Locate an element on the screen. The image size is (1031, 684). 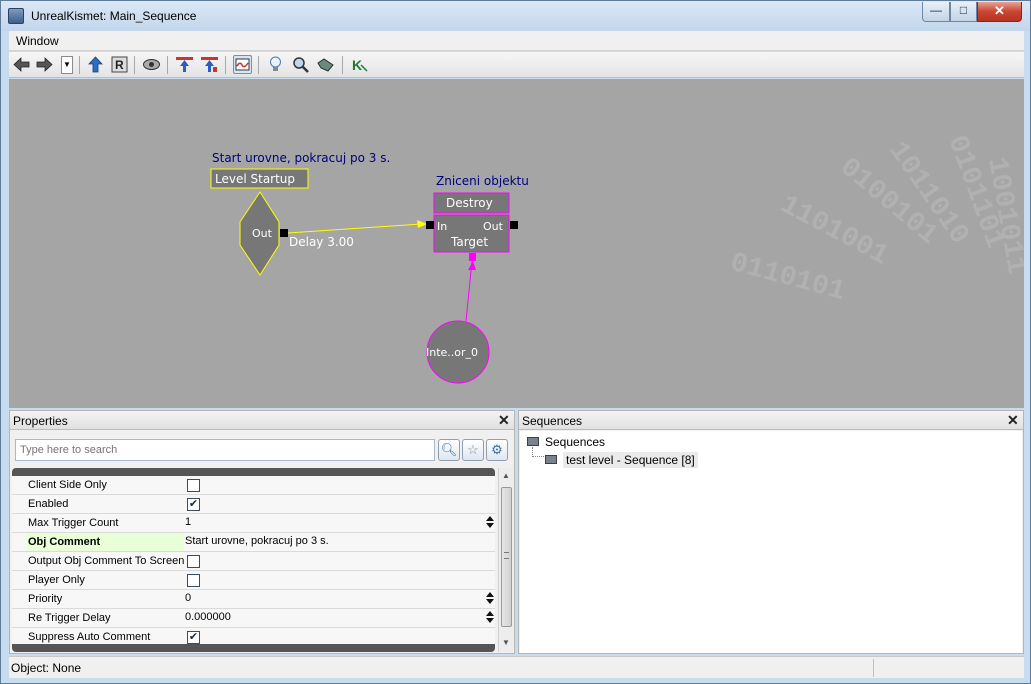
tree-item-test-level: test level - Sequence [8] is located at coordinates (621, 459).